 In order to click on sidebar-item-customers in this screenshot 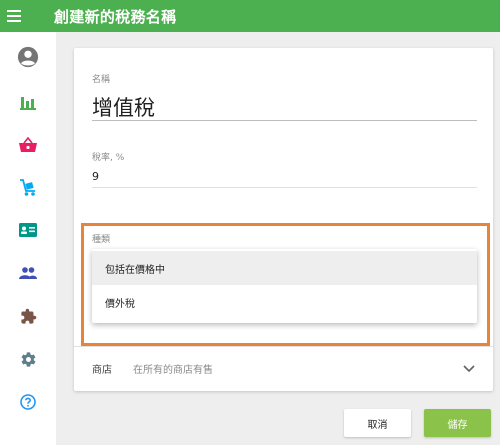, I will do `click(28, 230)`.